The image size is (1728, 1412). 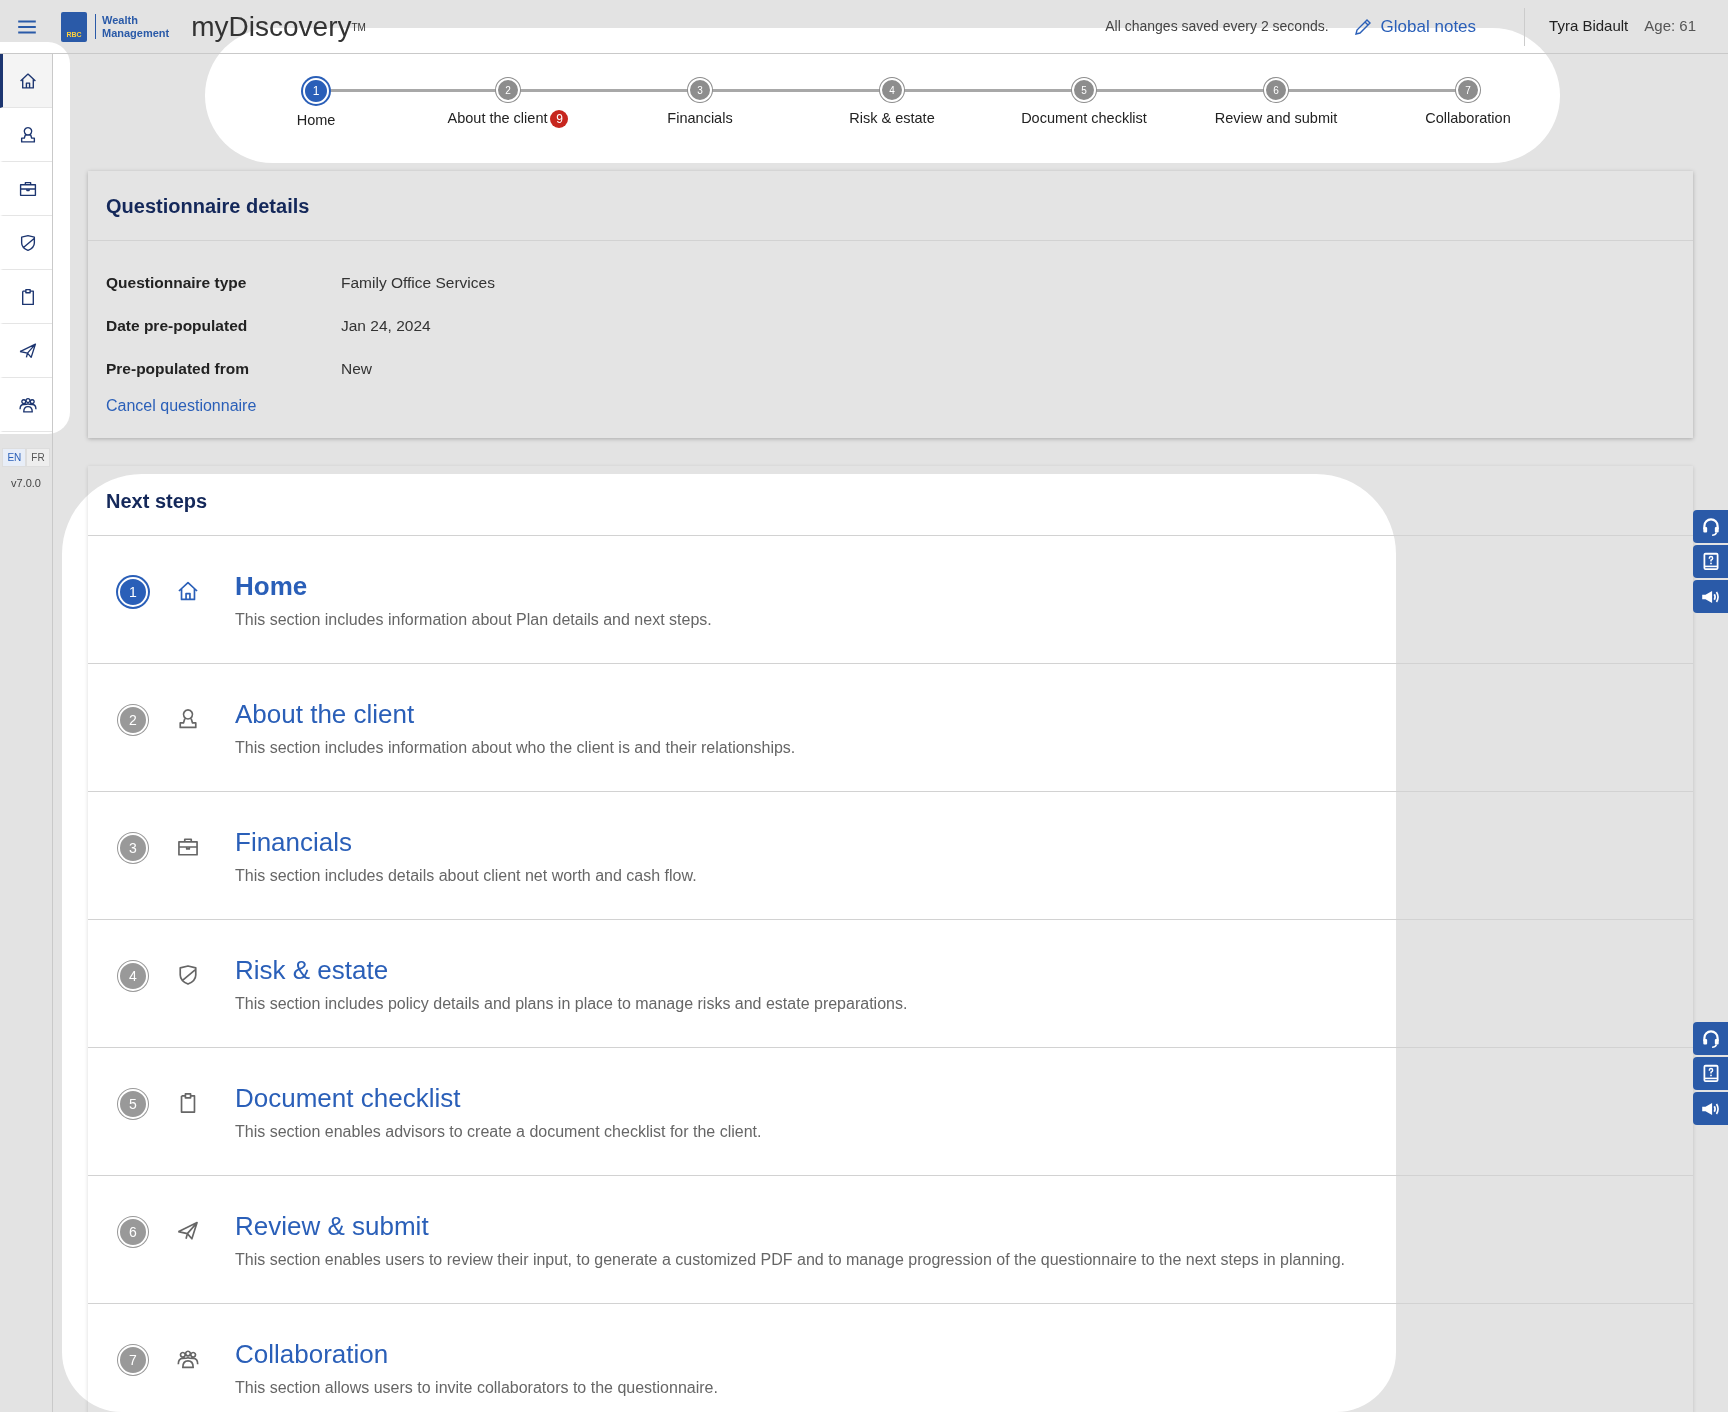 What do you see at coordinates (1670, 26) in the screenshot?
I see `client-age: Age: 61` at bounding box center [1670, 26].